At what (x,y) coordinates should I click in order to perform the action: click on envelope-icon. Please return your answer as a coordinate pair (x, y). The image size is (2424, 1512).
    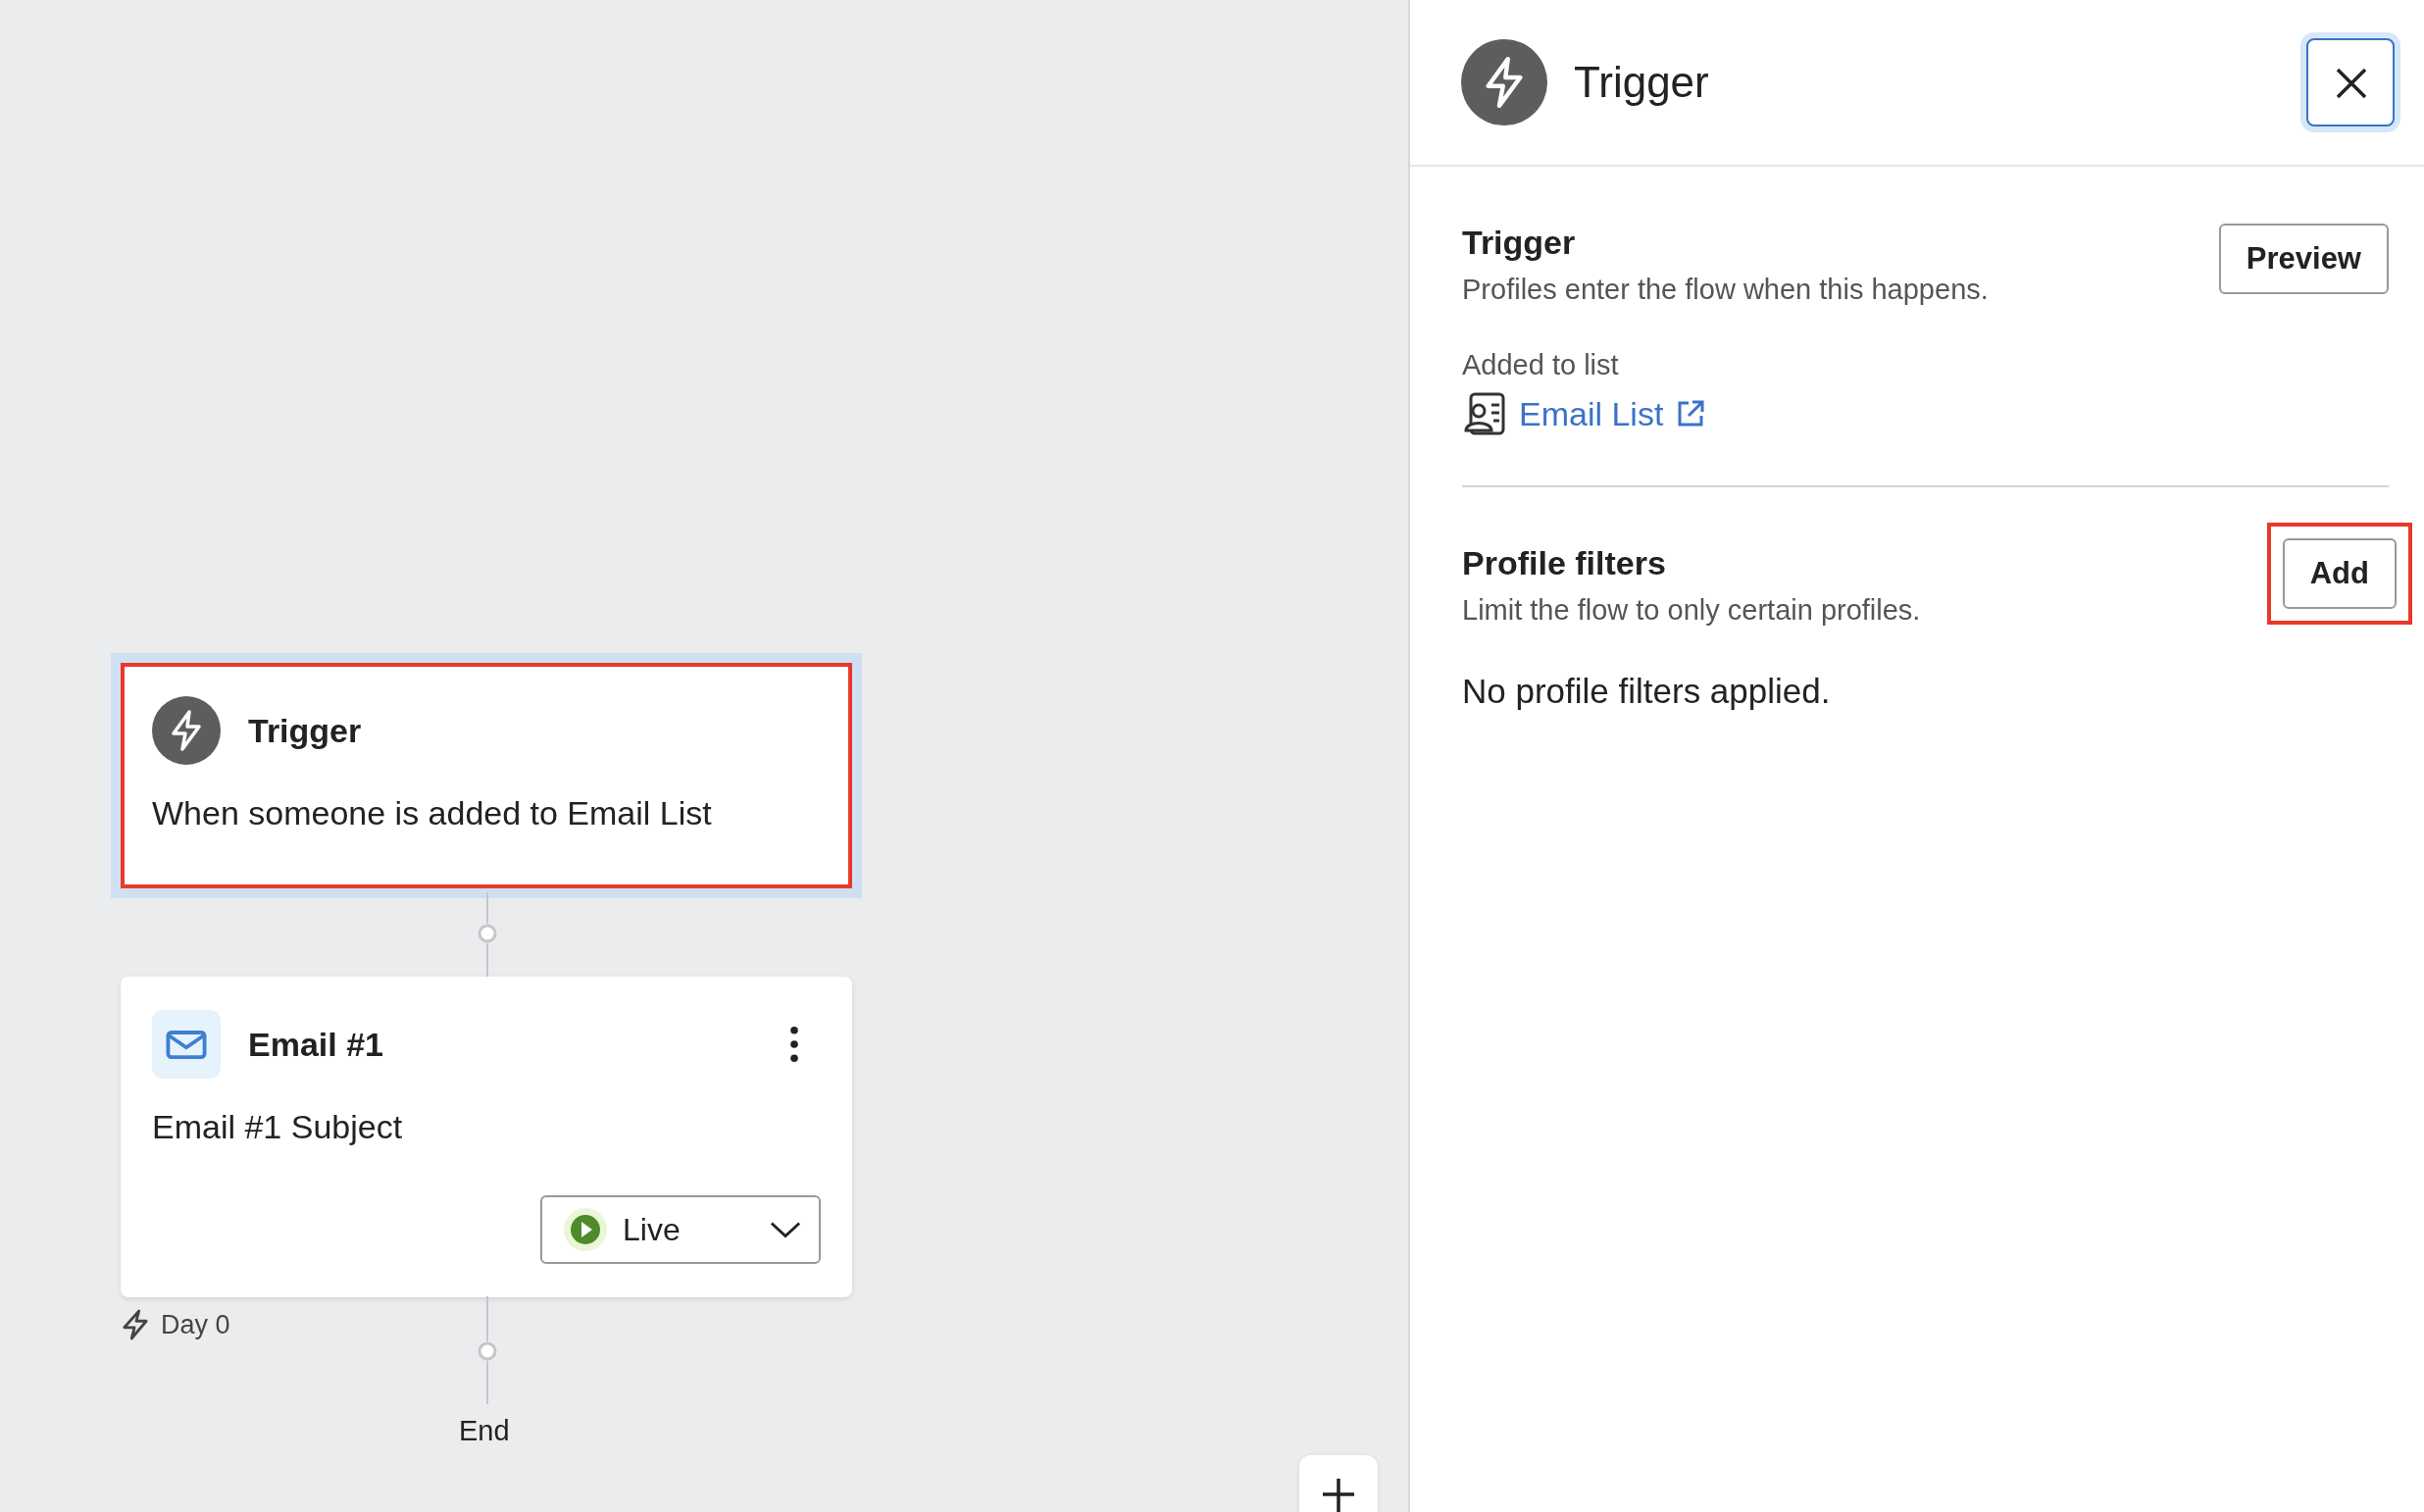
    Looking at the image, I should click on (187, 1044).